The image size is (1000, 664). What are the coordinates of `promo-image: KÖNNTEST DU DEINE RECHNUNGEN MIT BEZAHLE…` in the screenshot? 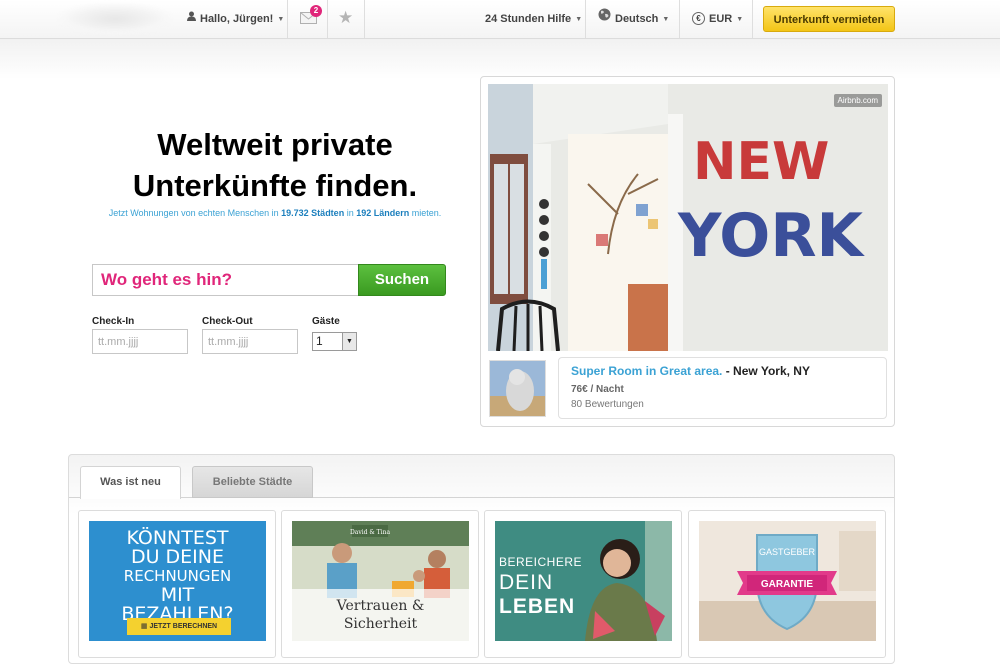 It's located at (177, 581).